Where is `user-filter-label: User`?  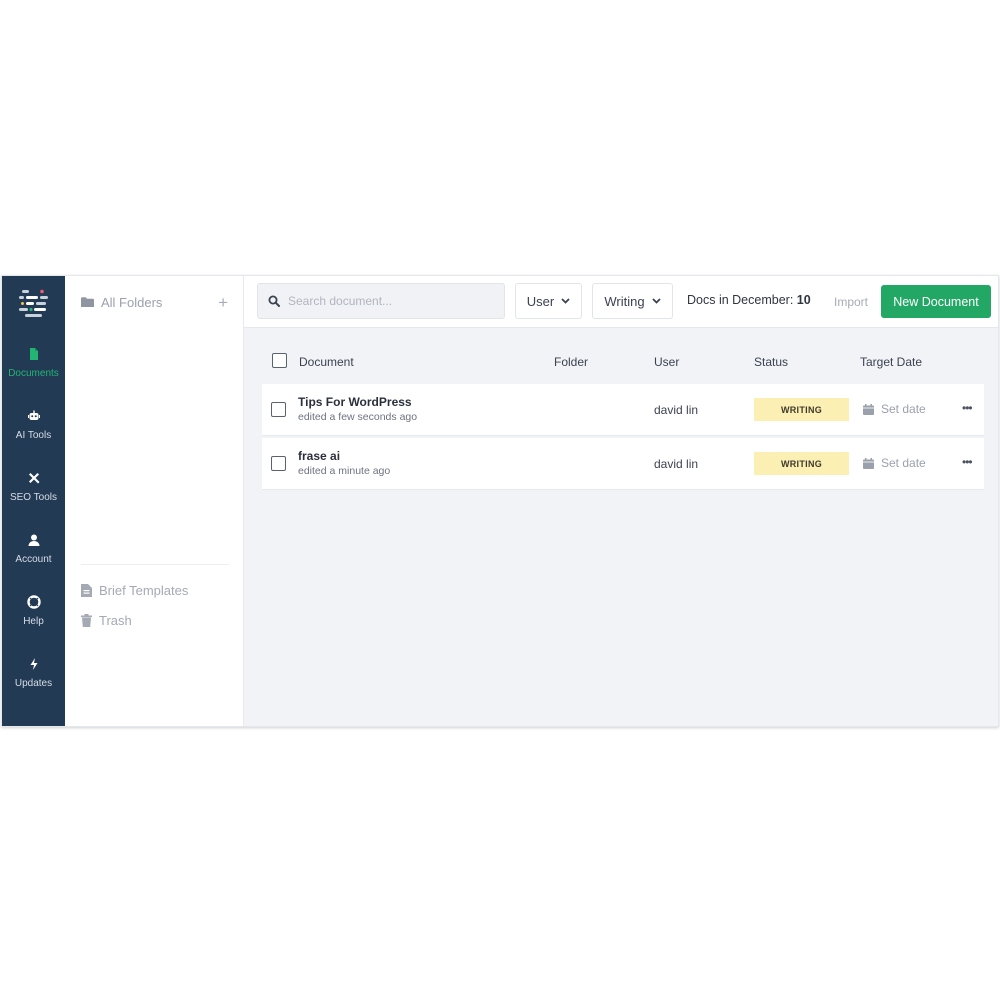
user-filter-label: User is located at coordinates (540, 301).